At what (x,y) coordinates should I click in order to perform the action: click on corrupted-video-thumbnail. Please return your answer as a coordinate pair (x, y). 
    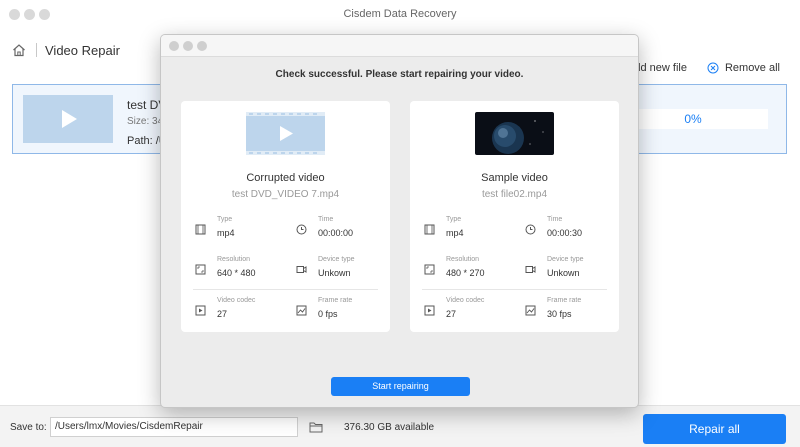
    Looking at the image, I should click on (285, 133).